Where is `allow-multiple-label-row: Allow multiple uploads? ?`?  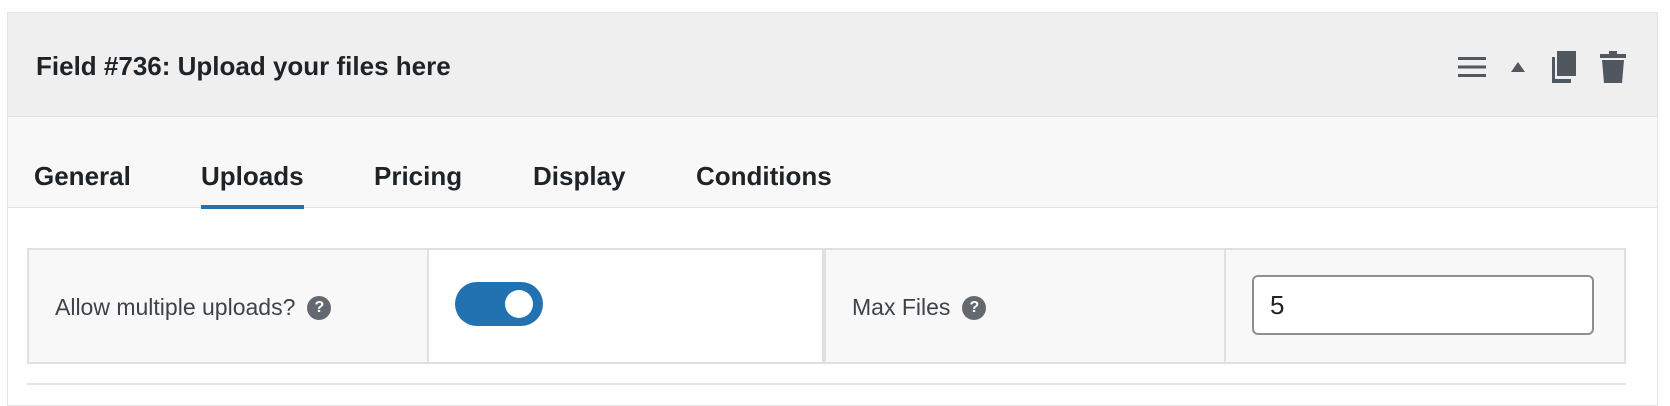 allow-multiple-label-row: Allow multiple uploads? ? is located at coordinates (193, 307).